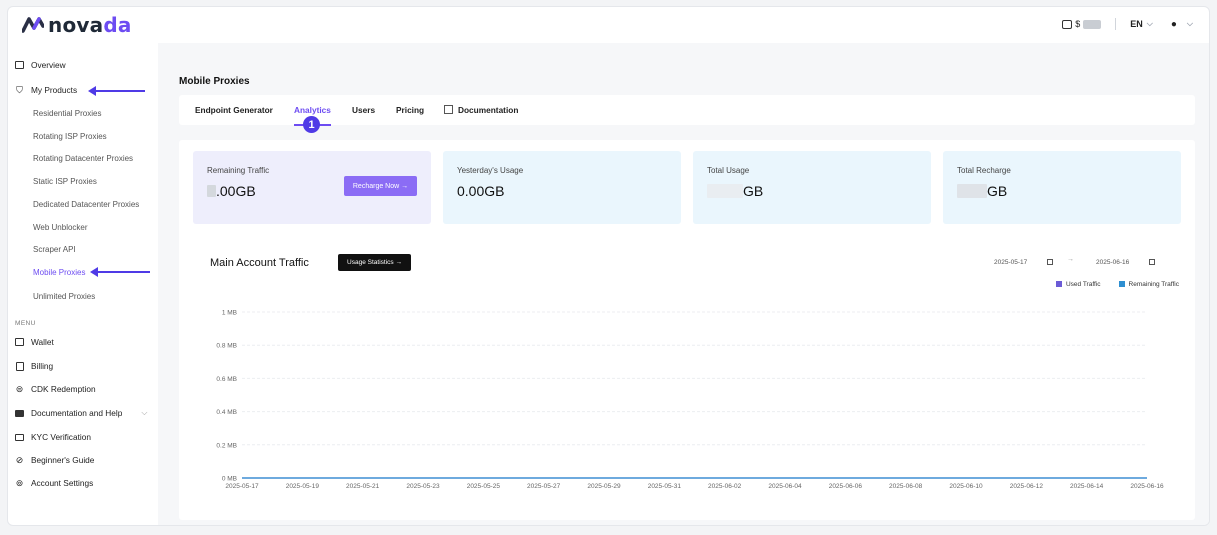  What do you see at coordinates (19, 437) in the screenshot?
I see `id-card-icon` at bounding box center [19, 437].